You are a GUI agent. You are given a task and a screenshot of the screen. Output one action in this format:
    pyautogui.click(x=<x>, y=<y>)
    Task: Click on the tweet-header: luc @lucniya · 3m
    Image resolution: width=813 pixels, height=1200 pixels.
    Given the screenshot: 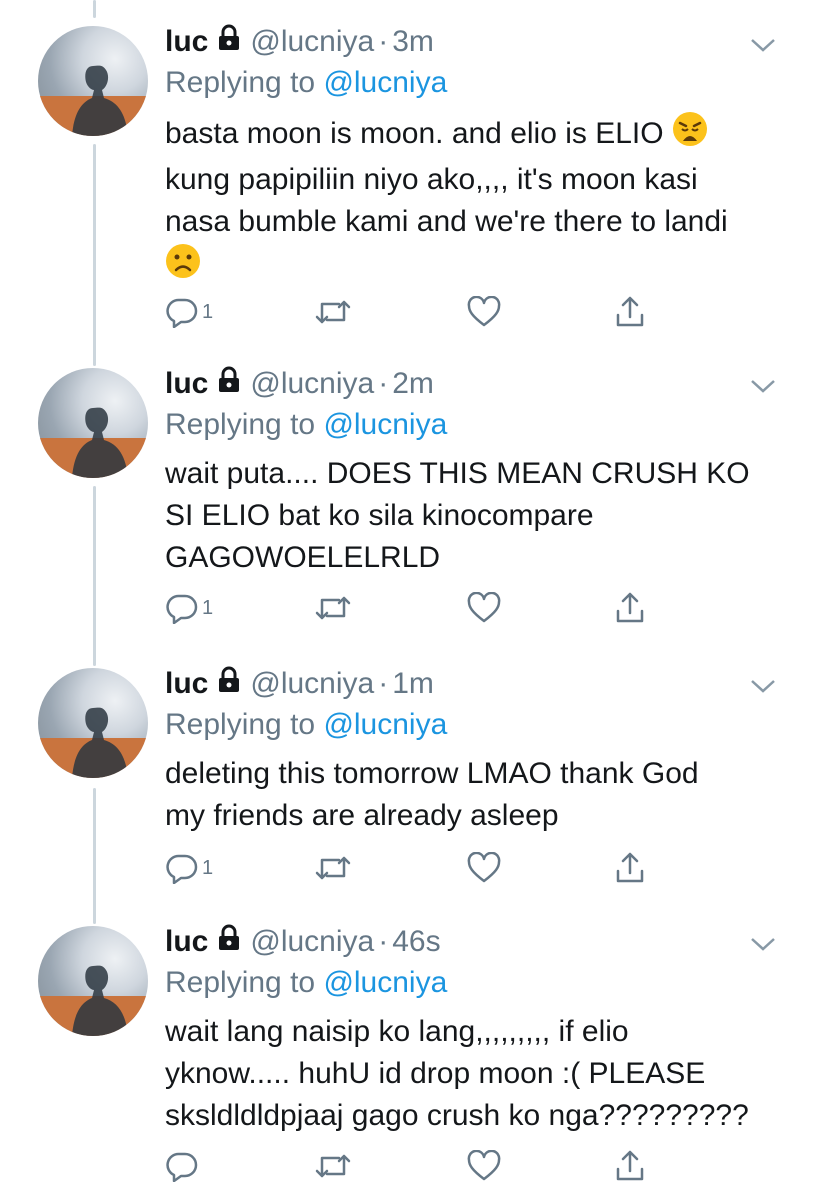 What is the action you would take?
    pyautogui.click(x=299, y=42)
    